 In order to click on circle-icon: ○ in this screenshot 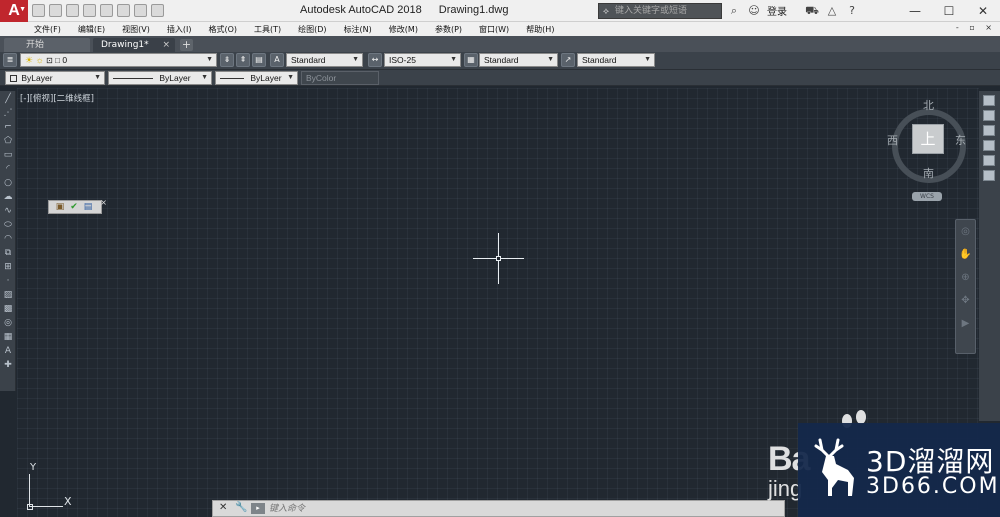, I will do `click(8, 183)`.